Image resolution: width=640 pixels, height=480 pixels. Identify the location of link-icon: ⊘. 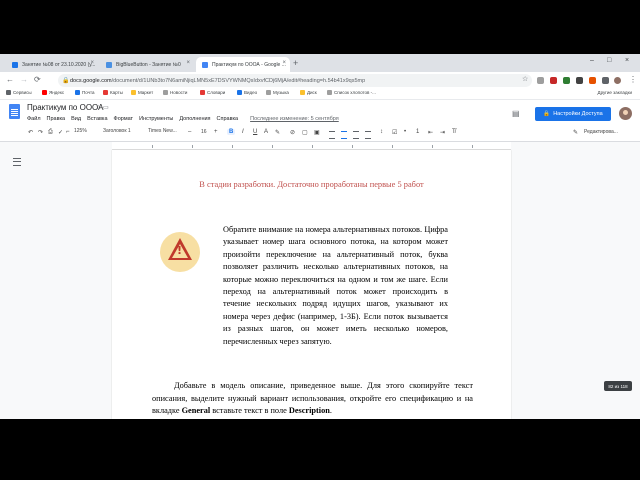
(292, 132).